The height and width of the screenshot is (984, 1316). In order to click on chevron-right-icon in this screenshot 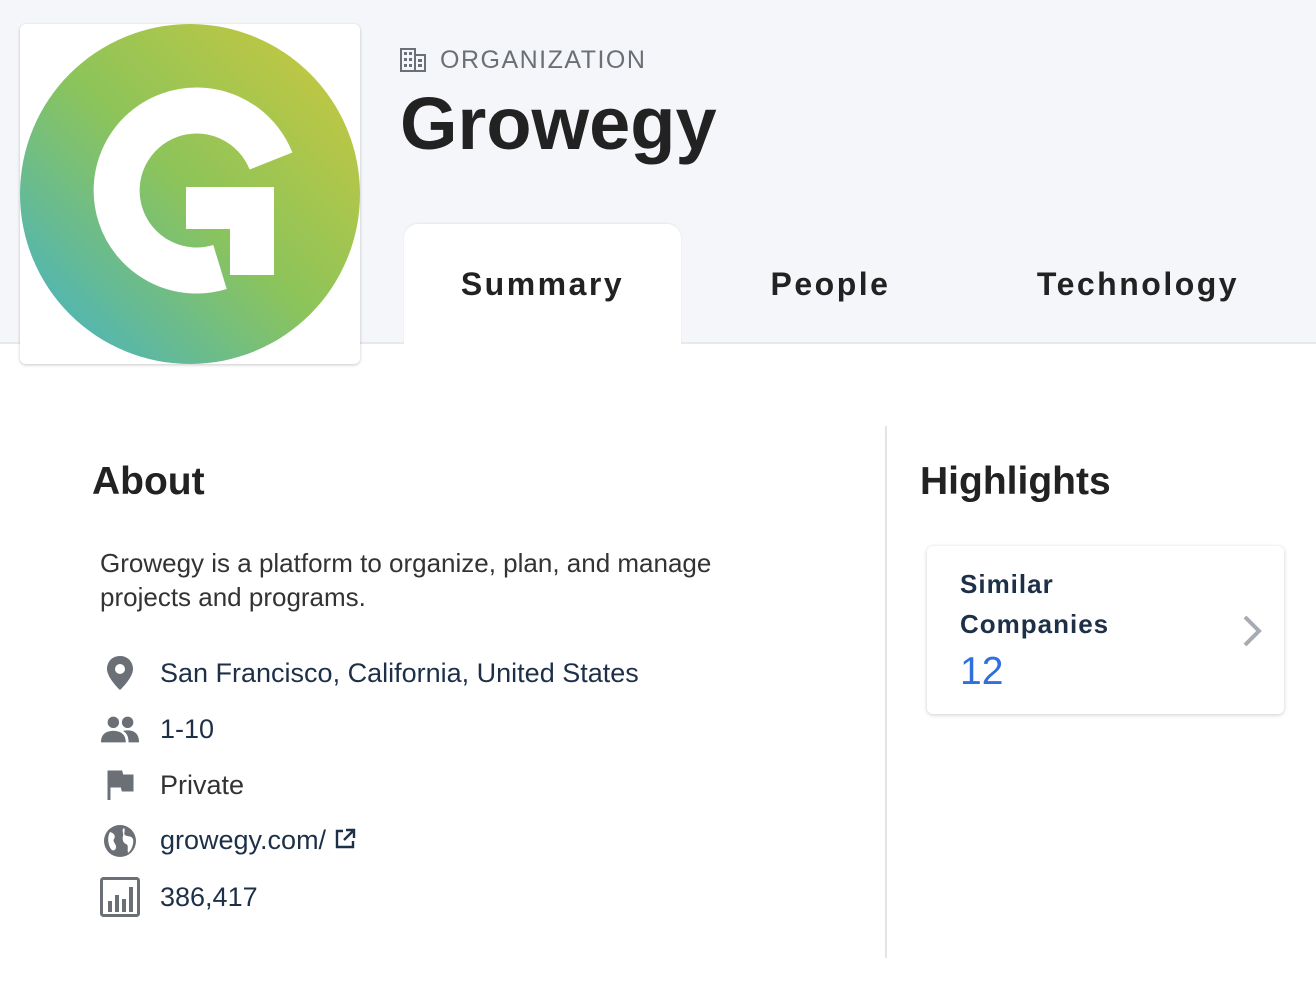, I will do `click(1252, 633)`.